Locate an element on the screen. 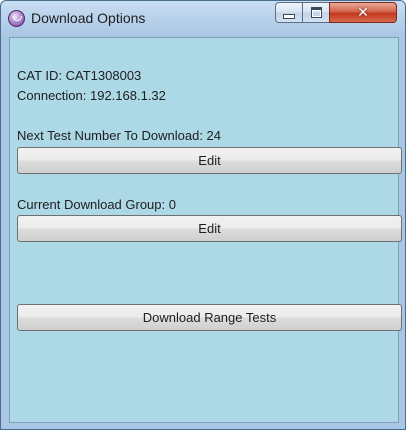 The height and width of the screenshot is (430, 406). edit-download-group-button: Edit is located at coordinates (209, 228).